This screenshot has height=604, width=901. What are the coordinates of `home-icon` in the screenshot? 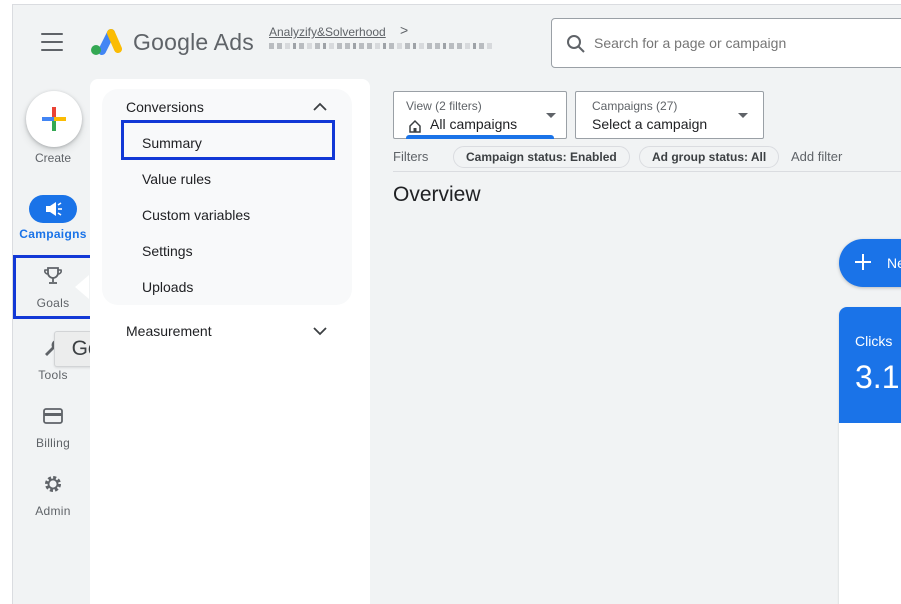 It's located at (415, 126).